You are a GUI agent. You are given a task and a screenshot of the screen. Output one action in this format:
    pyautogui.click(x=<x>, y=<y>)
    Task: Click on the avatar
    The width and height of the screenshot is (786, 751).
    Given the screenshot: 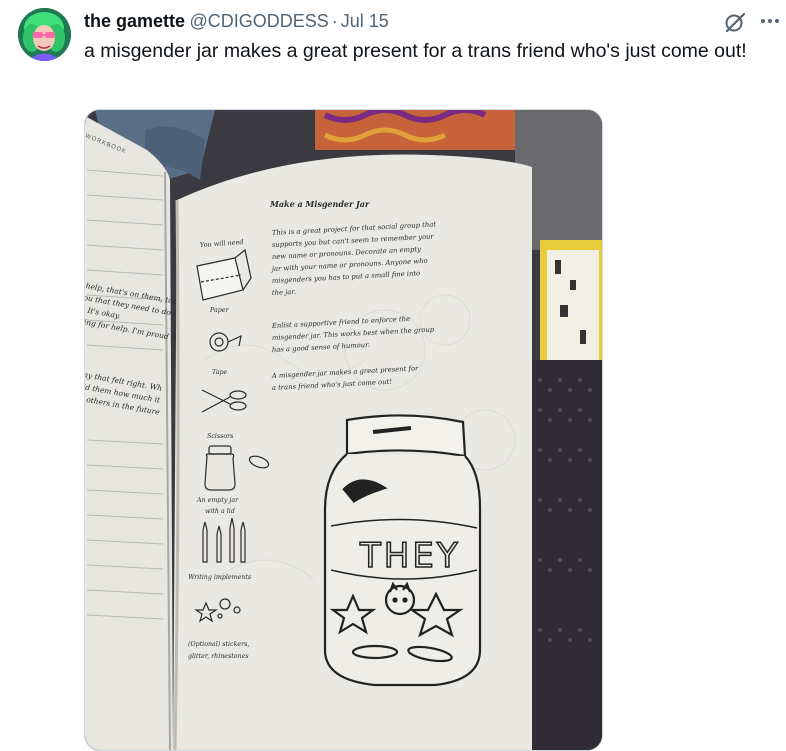 What is the action you would take?
    pyautogui.click(x=44, y=34)
    